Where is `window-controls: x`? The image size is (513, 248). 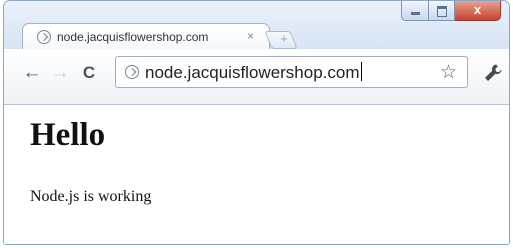
window-controls: x is located at coordinates (451, 12).